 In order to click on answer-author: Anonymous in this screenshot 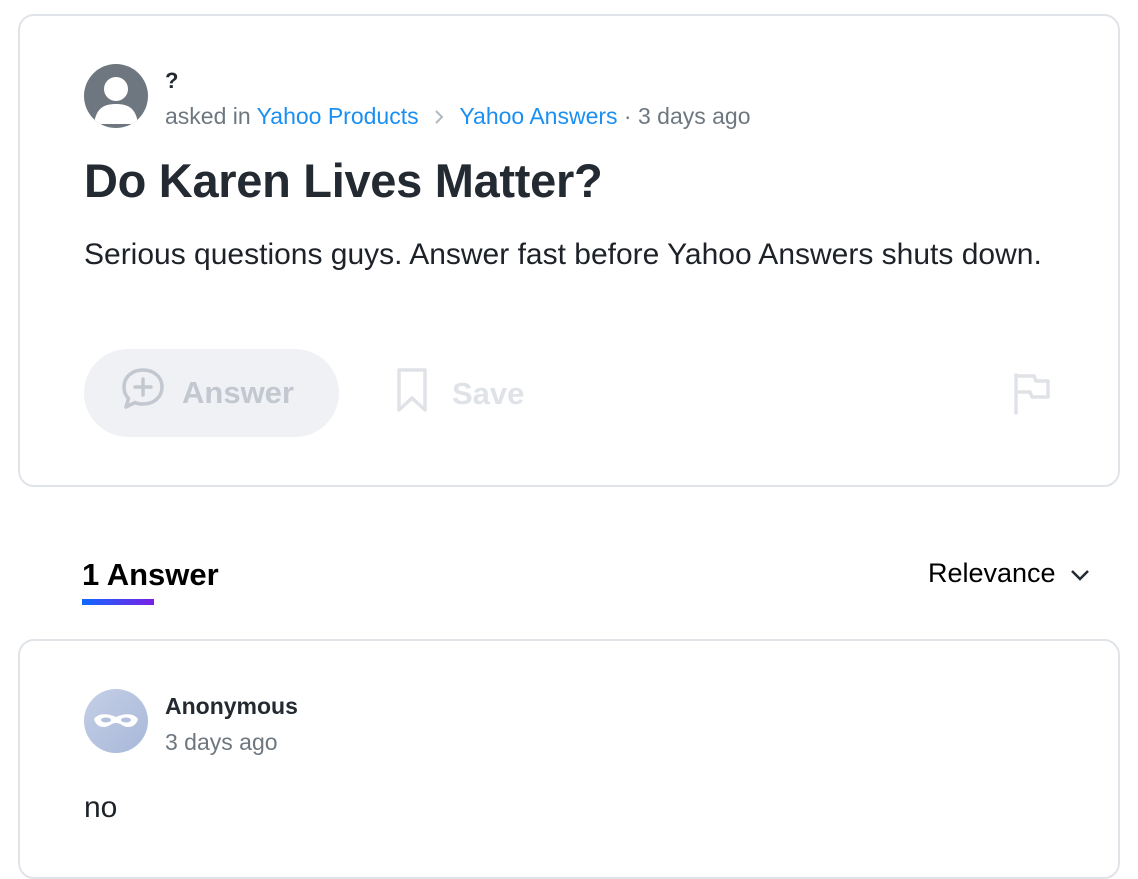, I will do `click(231, 706)`.